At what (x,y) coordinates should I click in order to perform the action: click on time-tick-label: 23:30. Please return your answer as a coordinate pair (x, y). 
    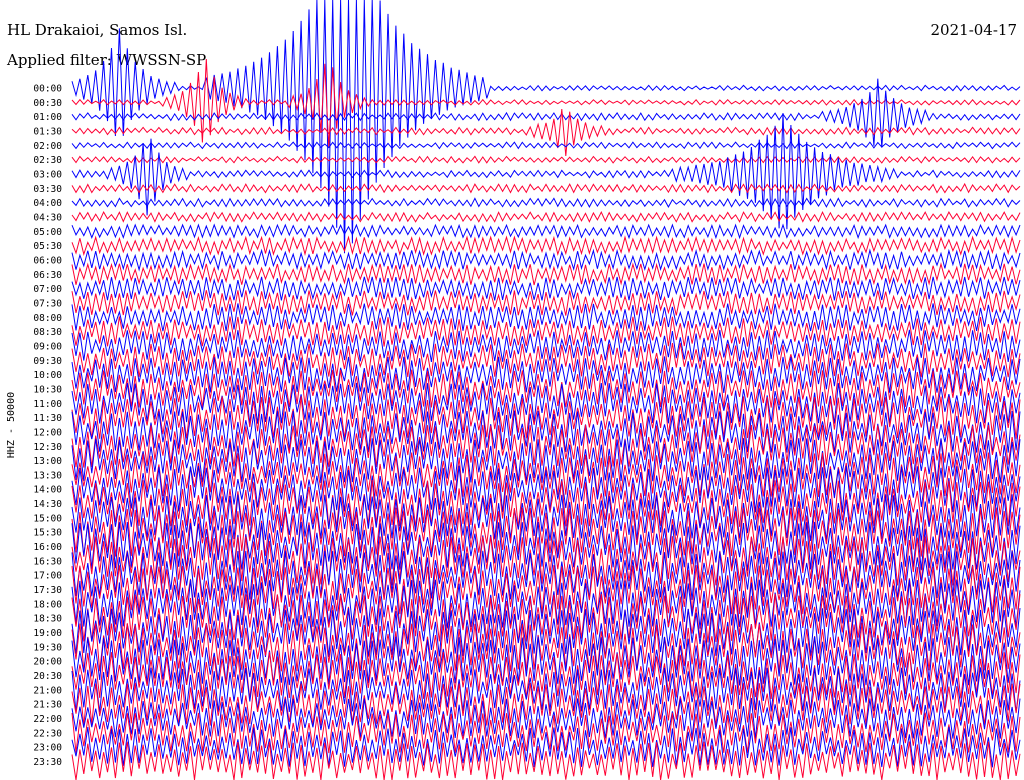
    Looking at the image, I should click on (47, 762).